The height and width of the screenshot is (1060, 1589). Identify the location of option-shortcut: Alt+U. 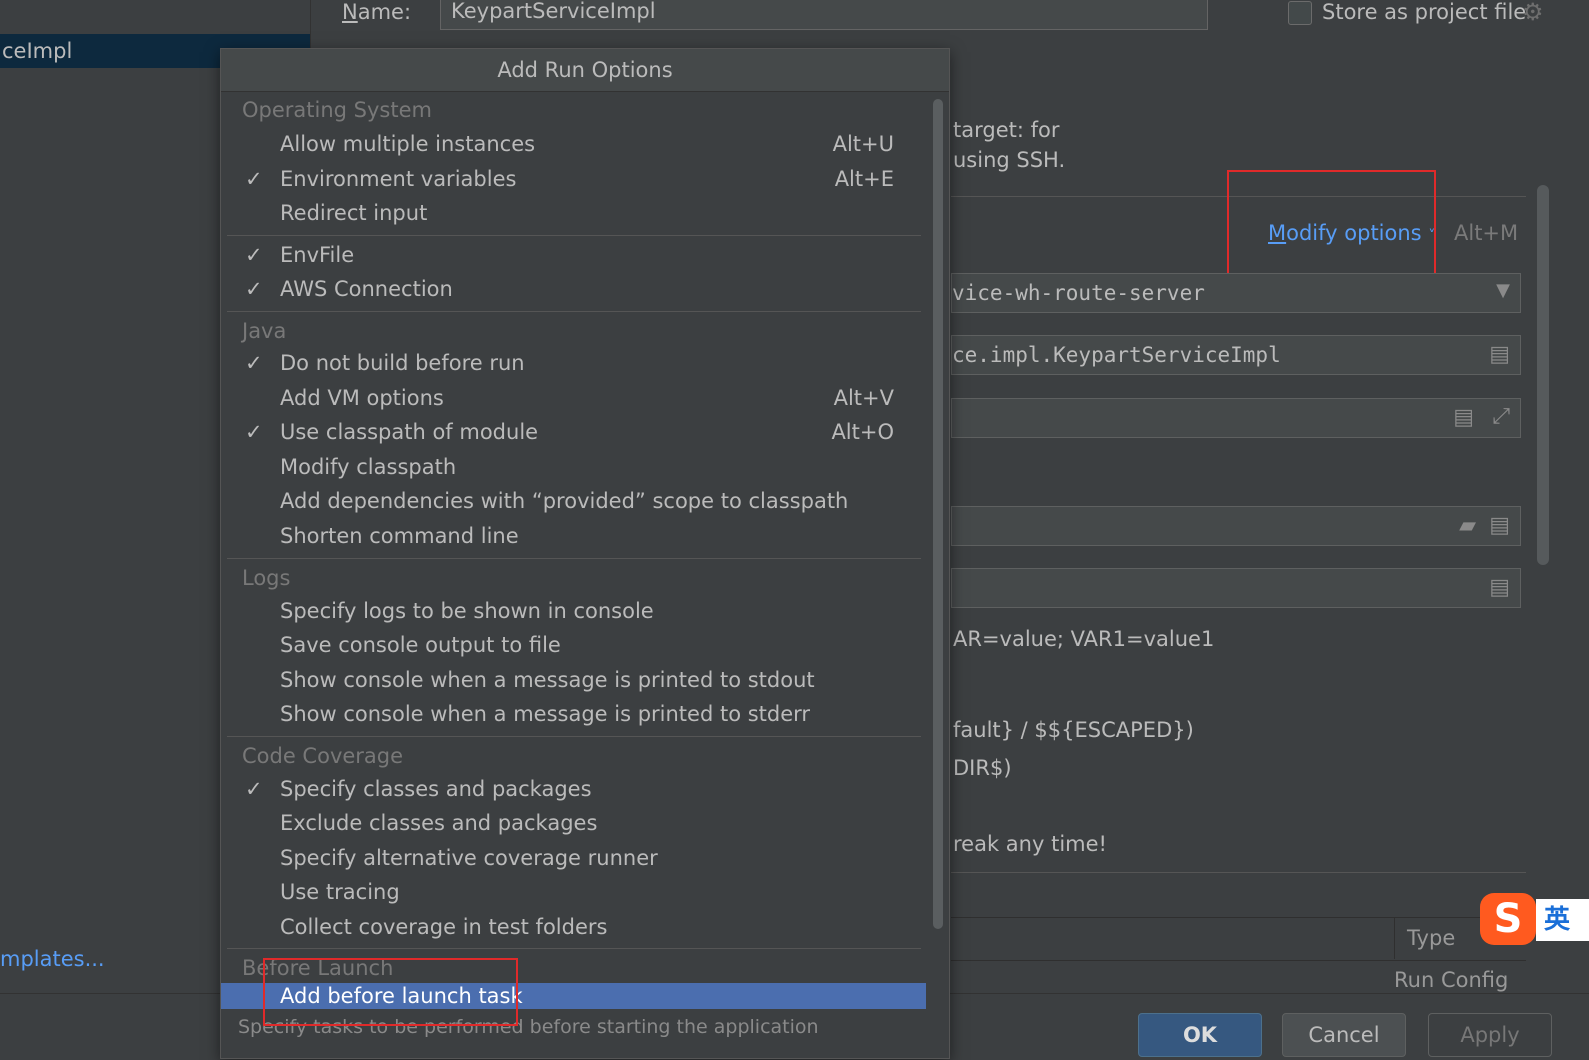
(863, 144).